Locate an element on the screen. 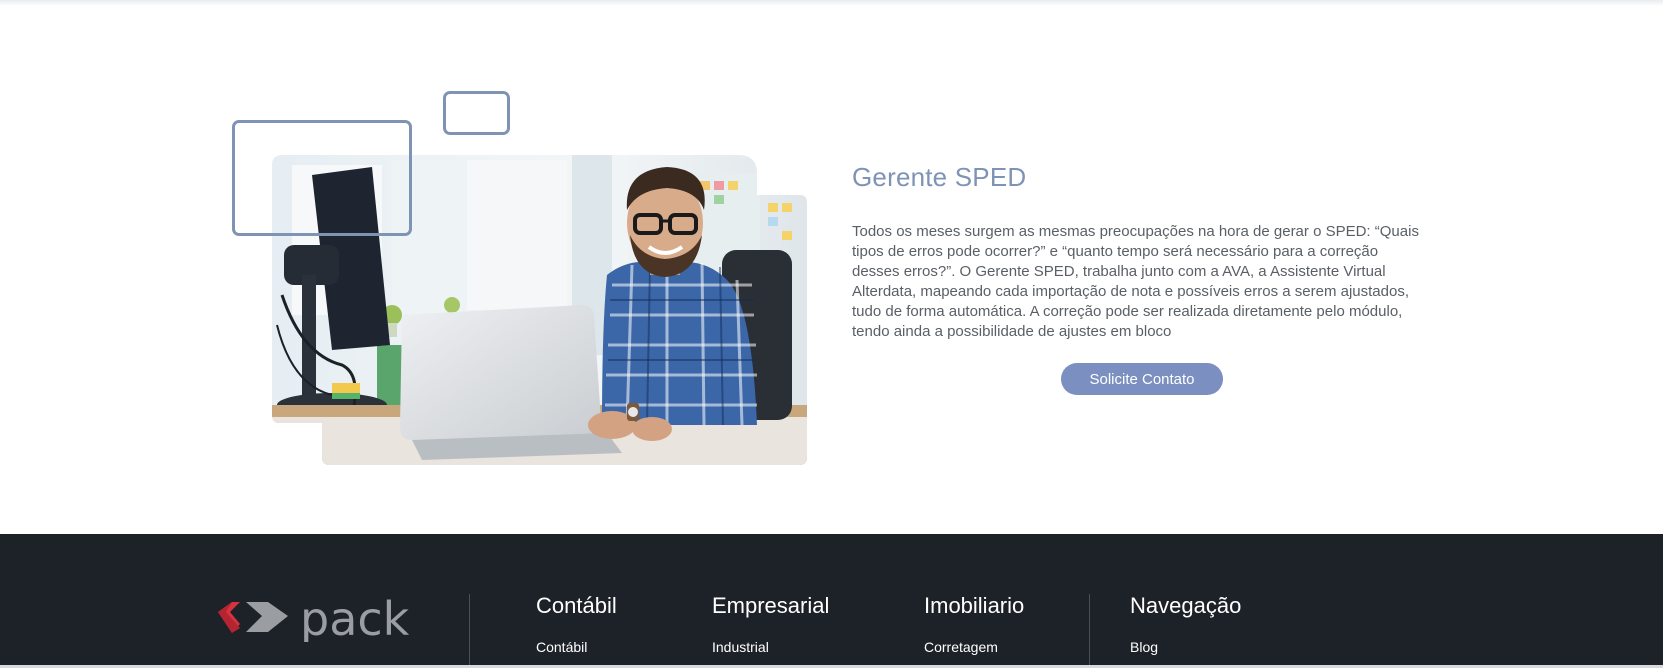 Image resolution: width=1663 pixels, height=668 pixels. pack-logo-text: pack is located at coordinates (355, 617).